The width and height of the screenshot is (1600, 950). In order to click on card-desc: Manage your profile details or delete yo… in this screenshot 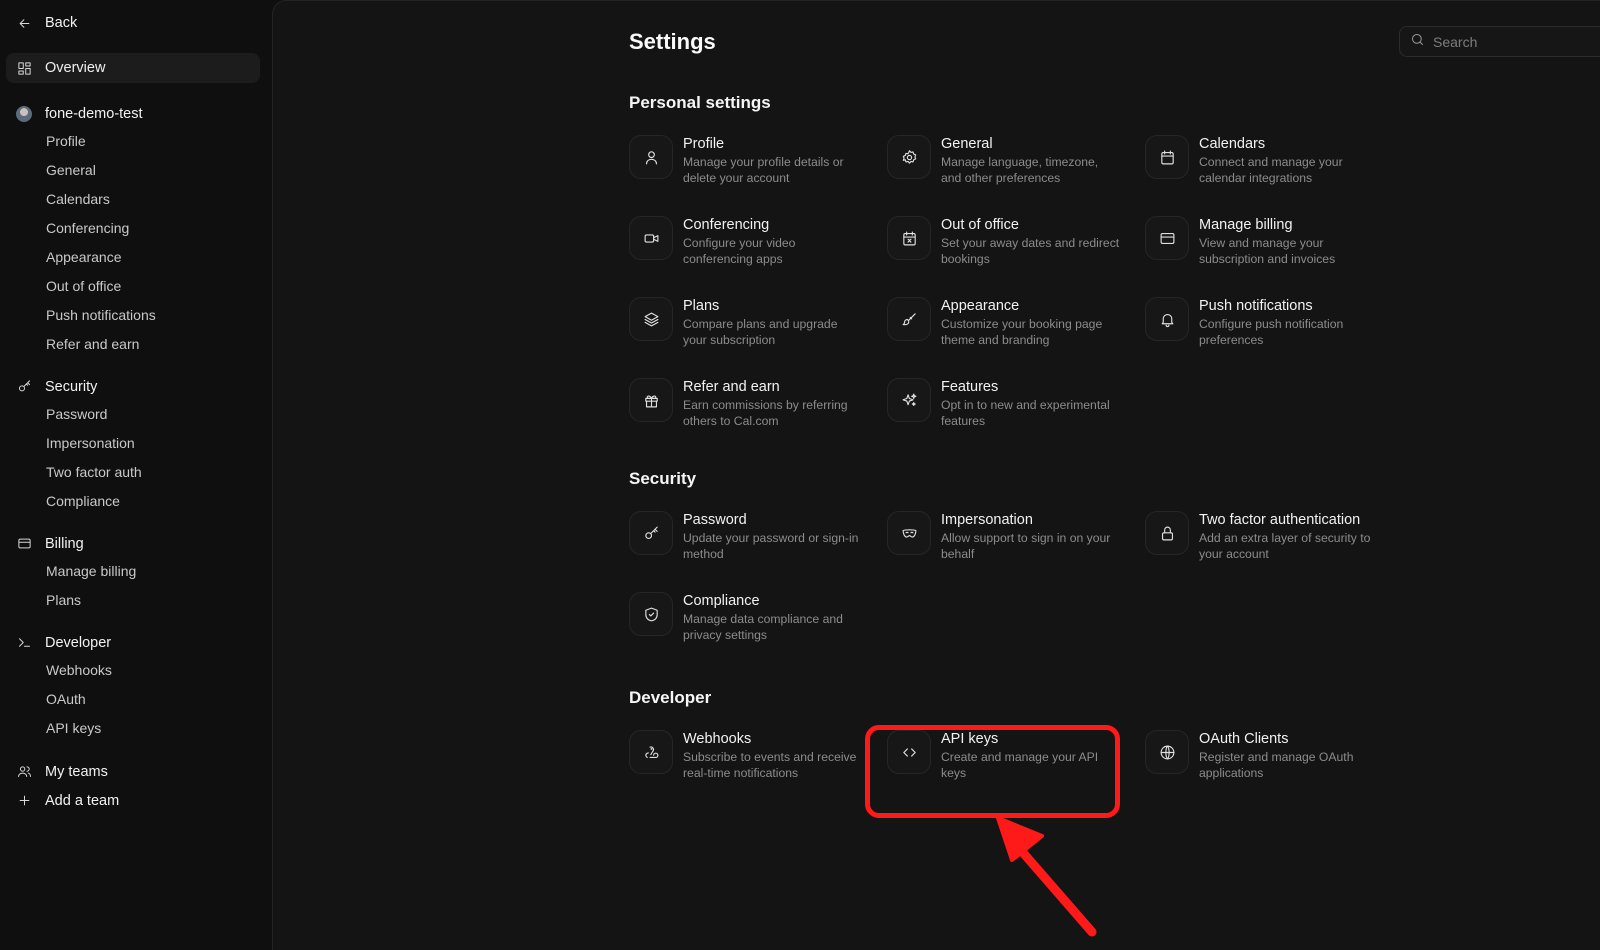, I will do `click(763, 170)`.